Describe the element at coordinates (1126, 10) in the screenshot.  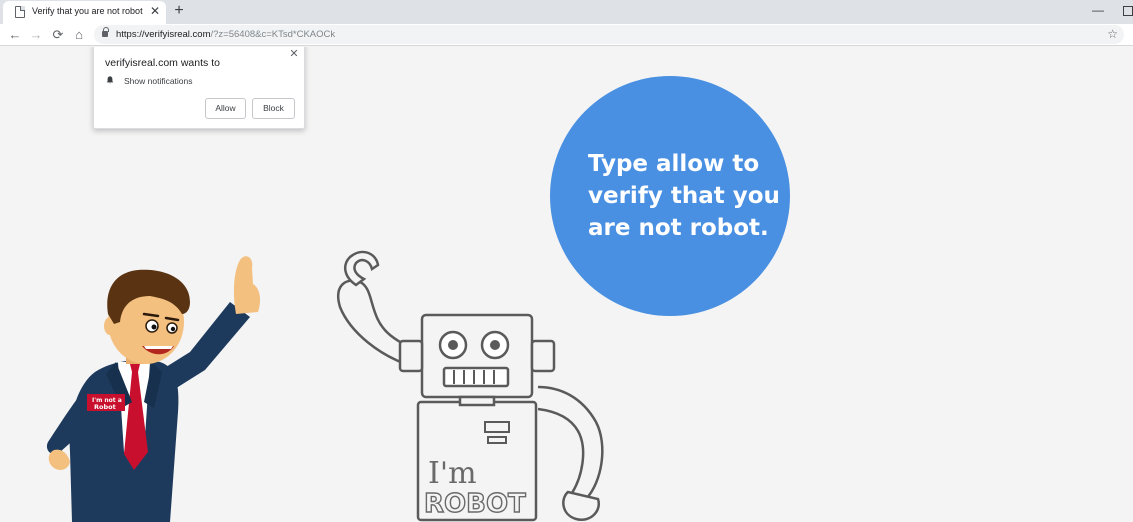
I see `restore-button` at that location.